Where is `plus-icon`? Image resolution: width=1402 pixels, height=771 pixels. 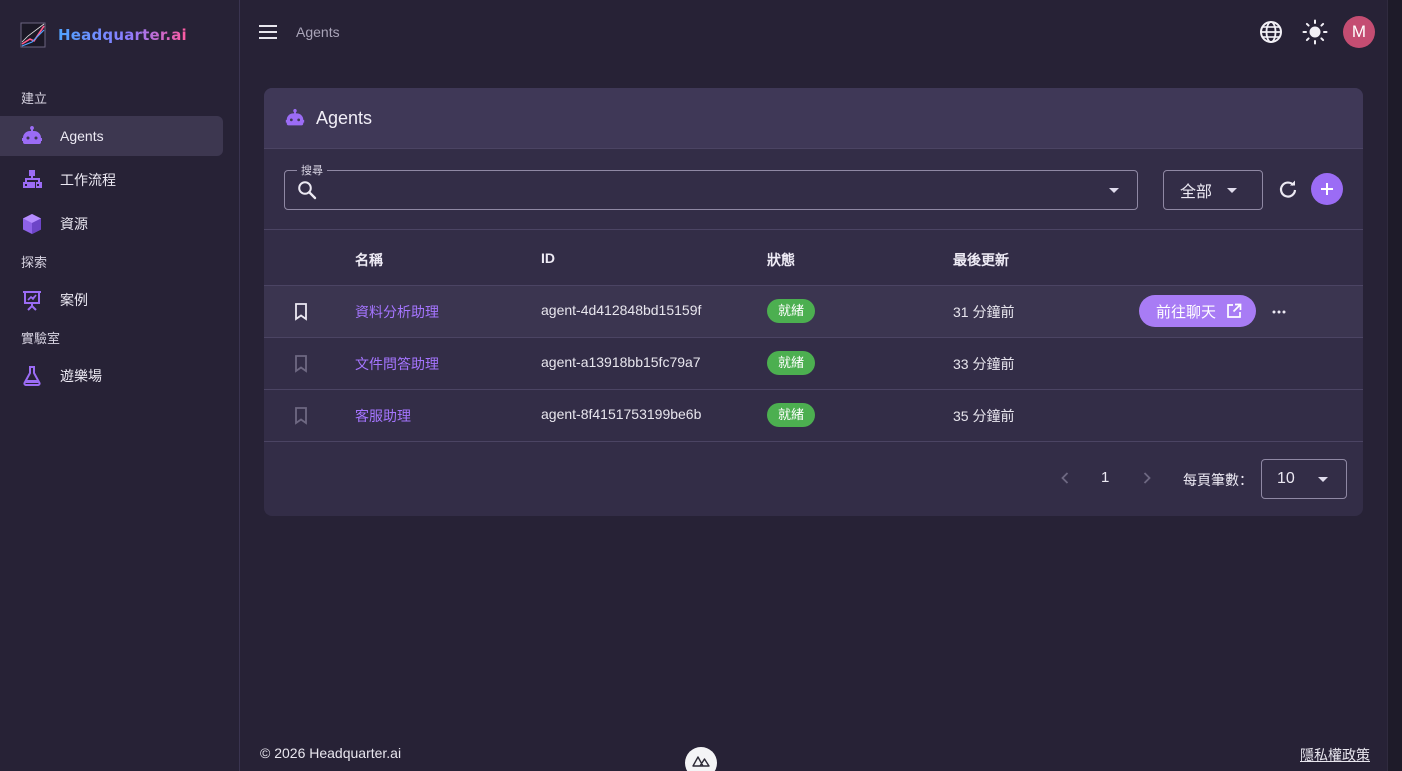
plus-icon is located at coordinates (1327, 189).